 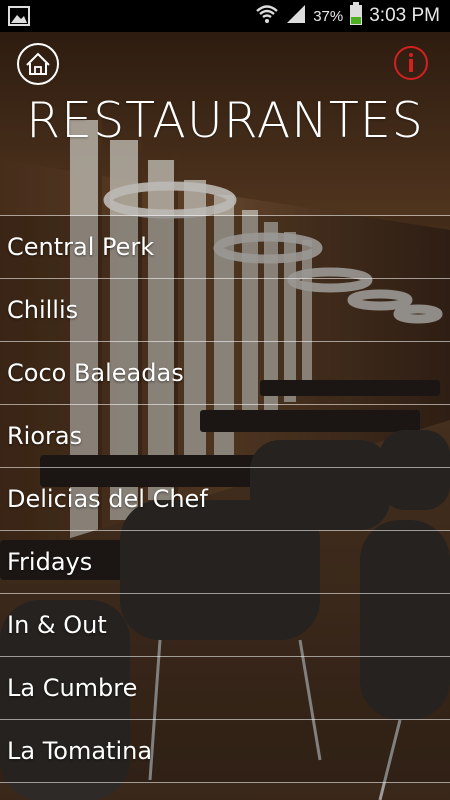 What do you see at coordinates (225, 688) in the screenshot?
I see `list-item-la-cumbre: La Cumbre` at bounding box center [225, 688].